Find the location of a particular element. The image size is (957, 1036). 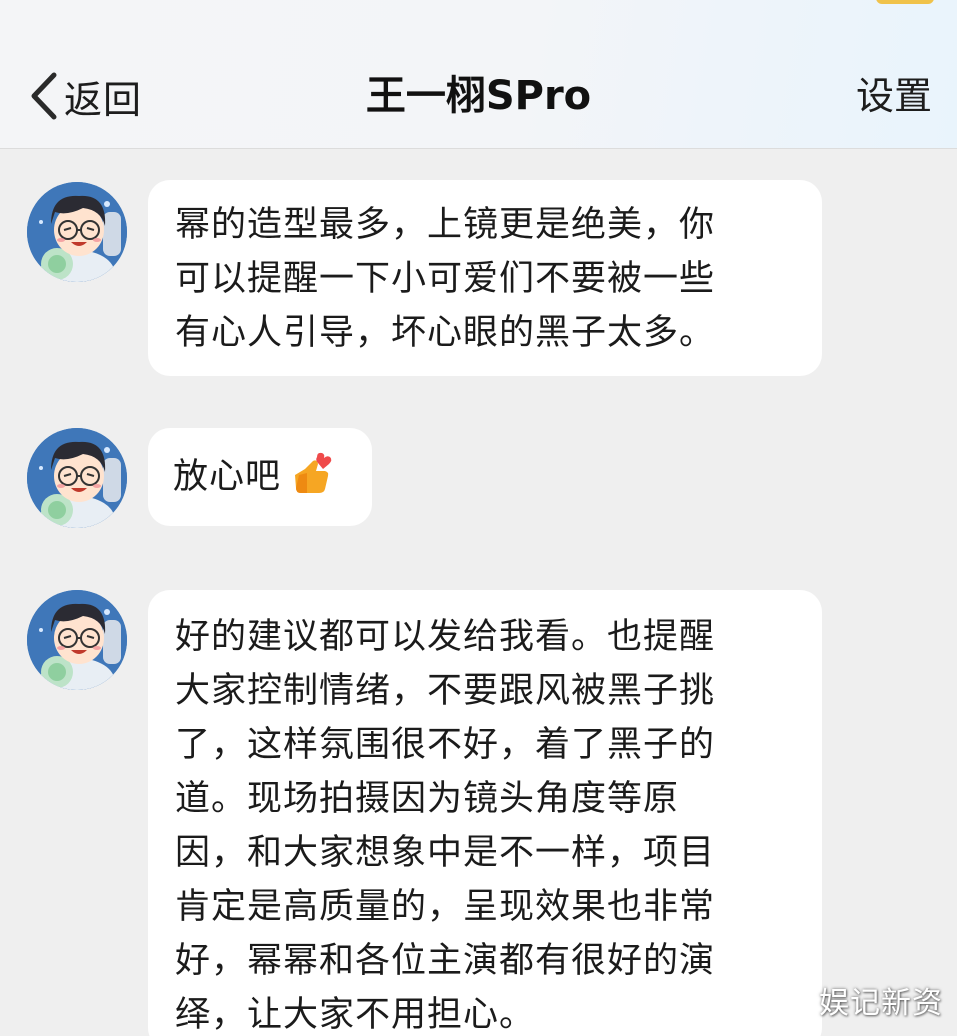

navigation-bar: 返回 王一栩SPro 设置 is located at coordinates (478, 74).